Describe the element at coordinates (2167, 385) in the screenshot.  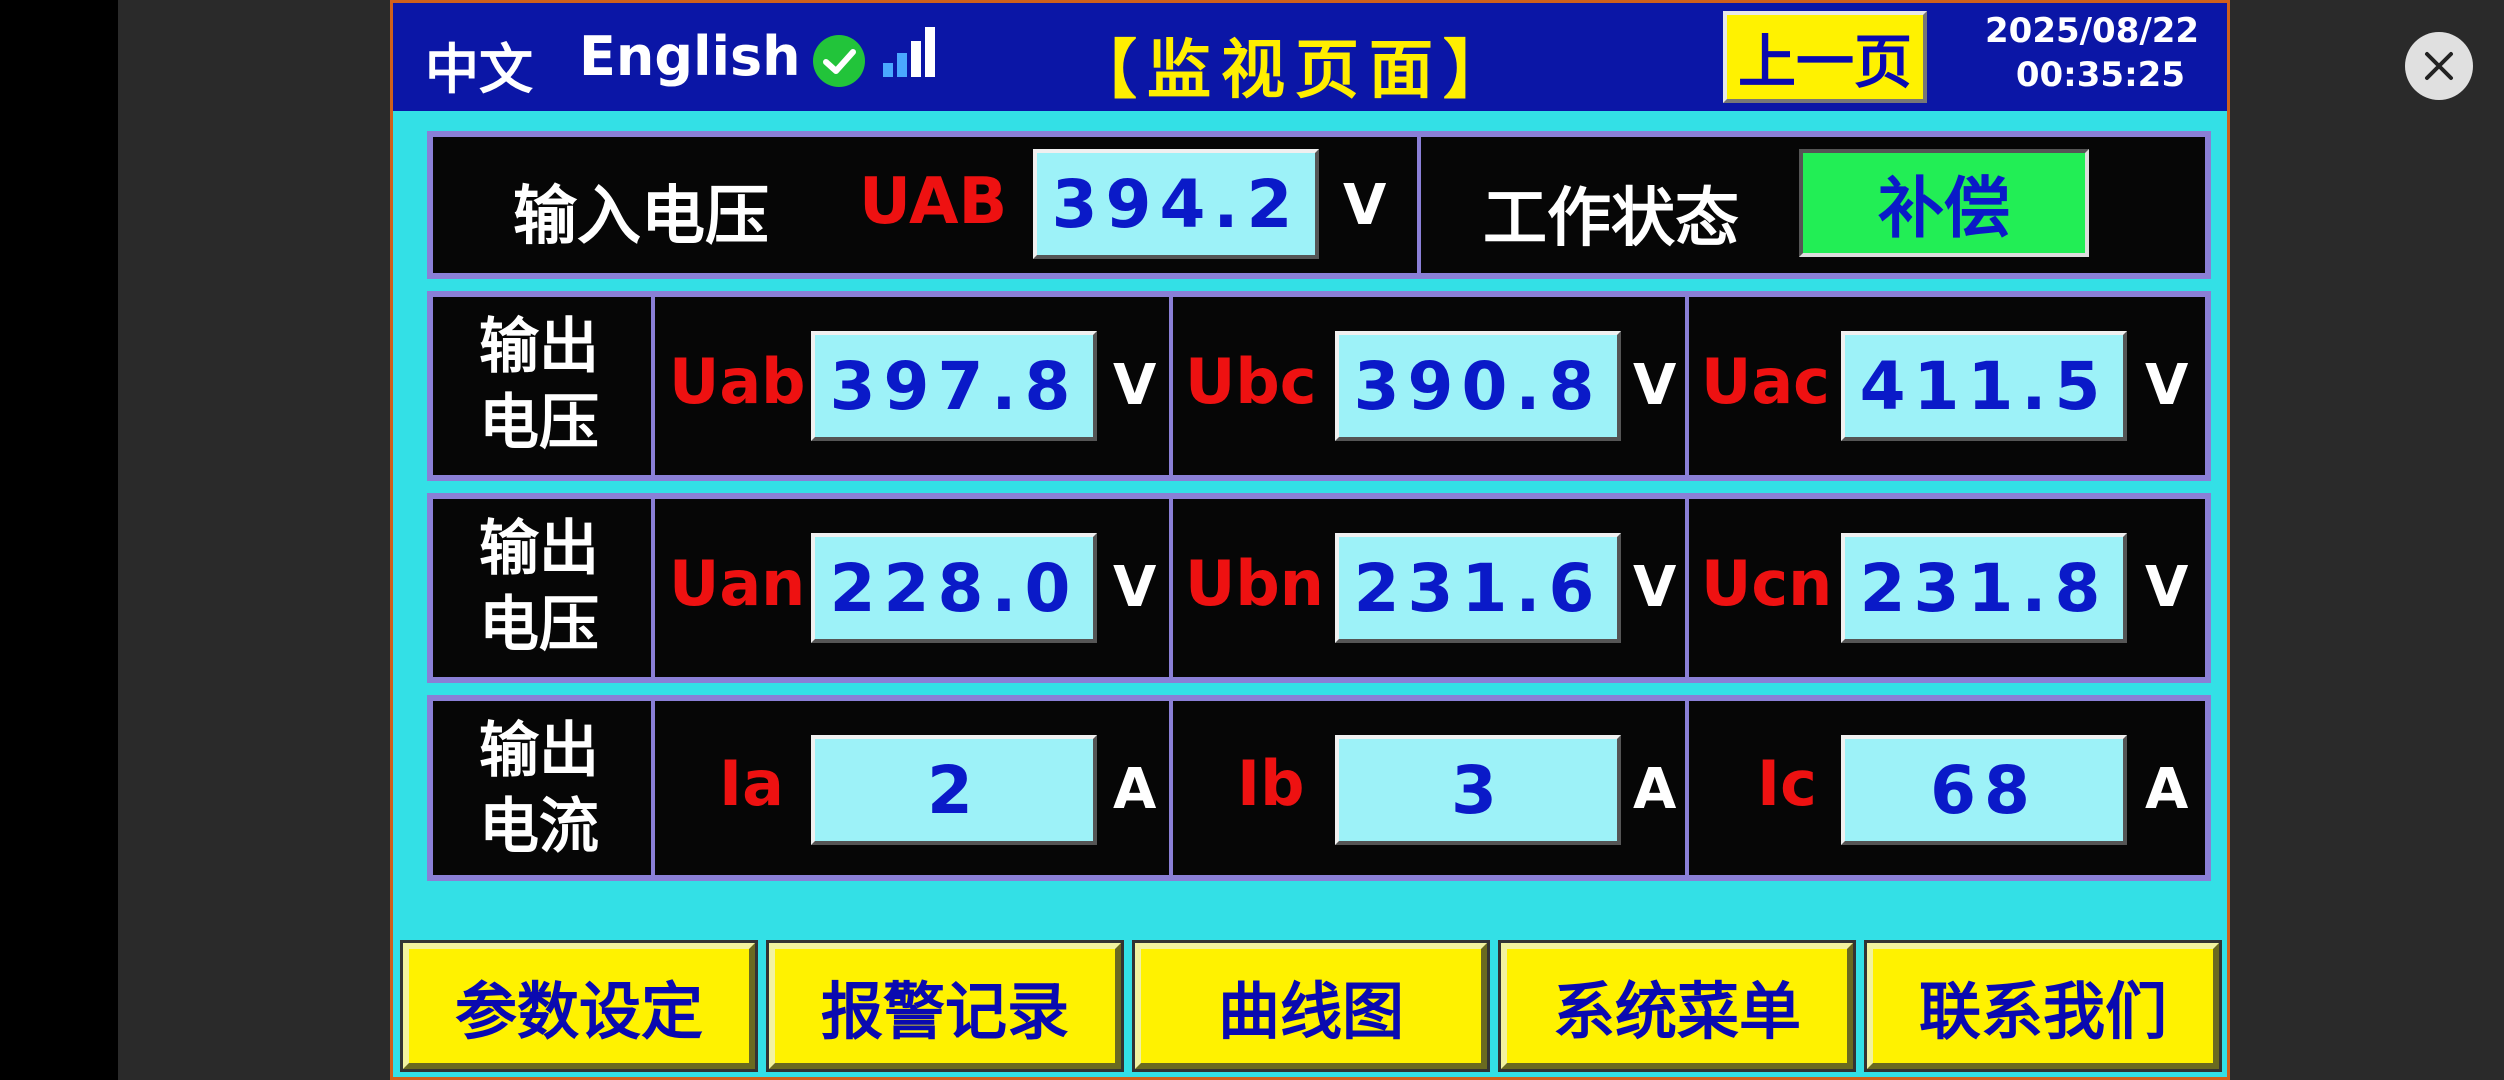
I see `uac-unit: V` at that location.